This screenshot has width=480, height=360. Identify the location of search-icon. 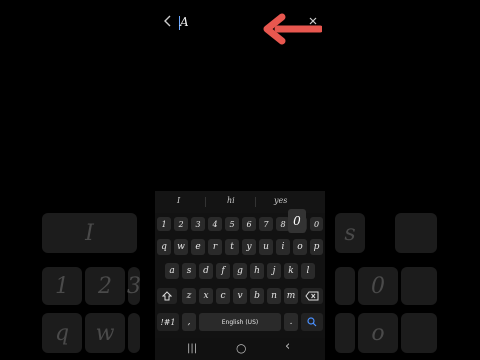
(312, 322).